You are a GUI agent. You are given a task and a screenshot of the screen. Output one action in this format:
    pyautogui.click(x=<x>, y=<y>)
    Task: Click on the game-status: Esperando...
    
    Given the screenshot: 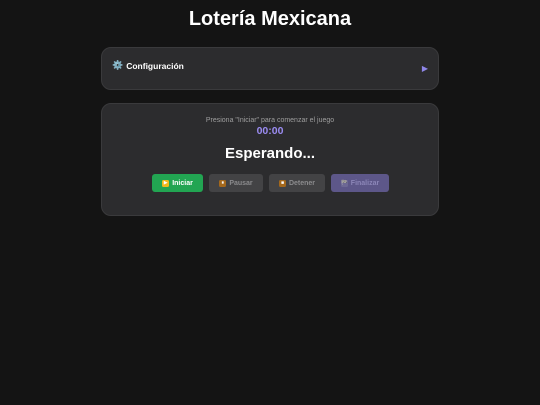 What is the action you would take?
    pyautogui.click(x=270, y=153)
    